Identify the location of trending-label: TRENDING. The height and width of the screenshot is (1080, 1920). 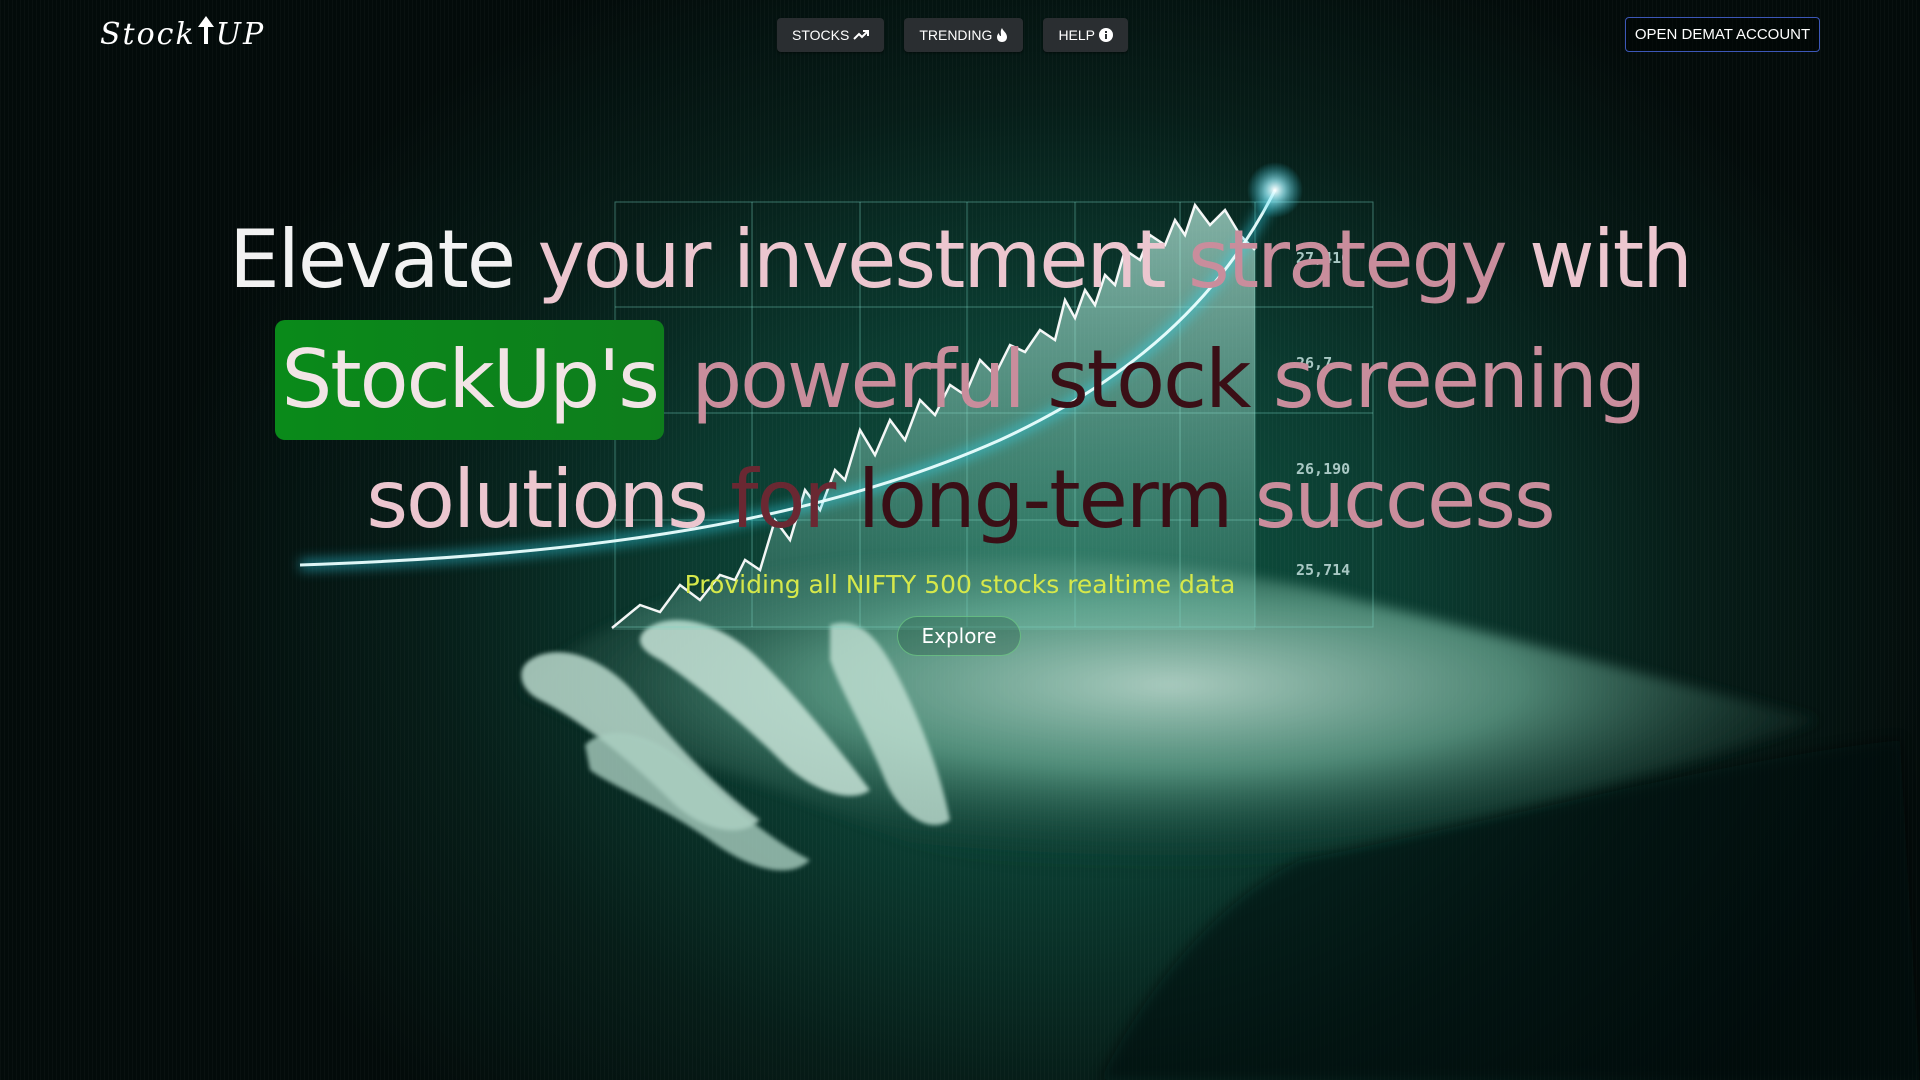
(956, 35).